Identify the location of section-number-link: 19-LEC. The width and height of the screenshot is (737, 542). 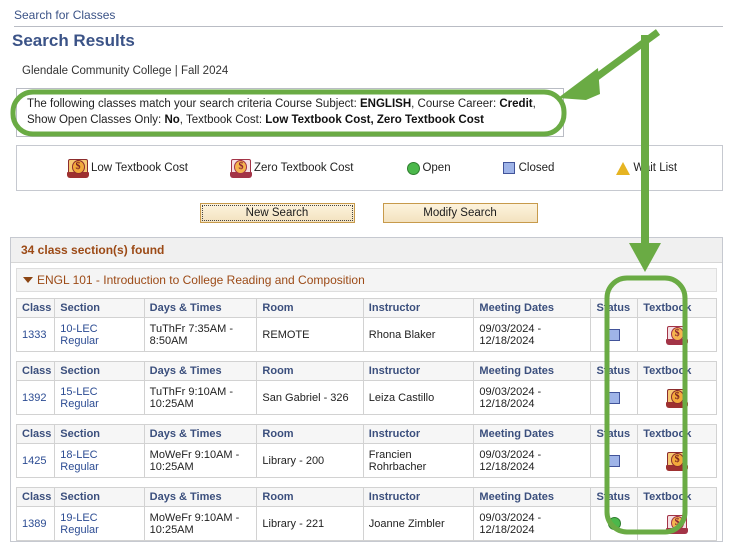
(99, 518).